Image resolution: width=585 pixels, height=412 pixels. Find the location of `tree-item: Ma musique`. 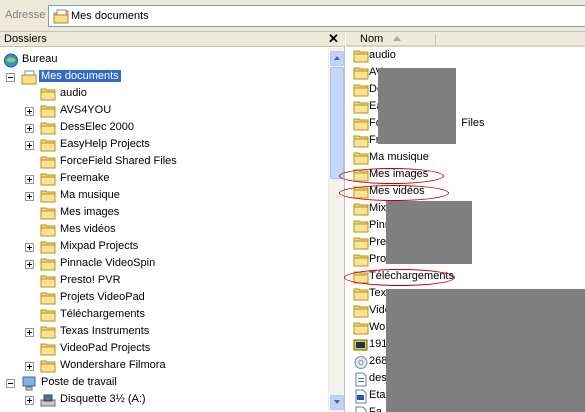

tree-item: Ma musique is located at coordinates (163, 196).